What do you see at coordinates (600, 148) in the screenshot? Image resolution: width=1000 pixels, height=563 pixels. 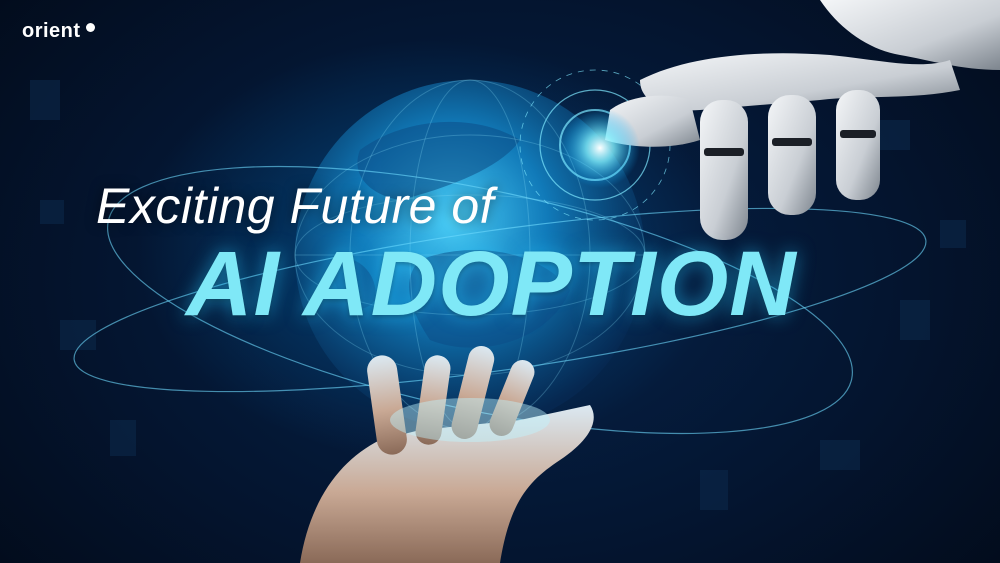 I see `fingertip-glow` at bounding box center [600, 148].